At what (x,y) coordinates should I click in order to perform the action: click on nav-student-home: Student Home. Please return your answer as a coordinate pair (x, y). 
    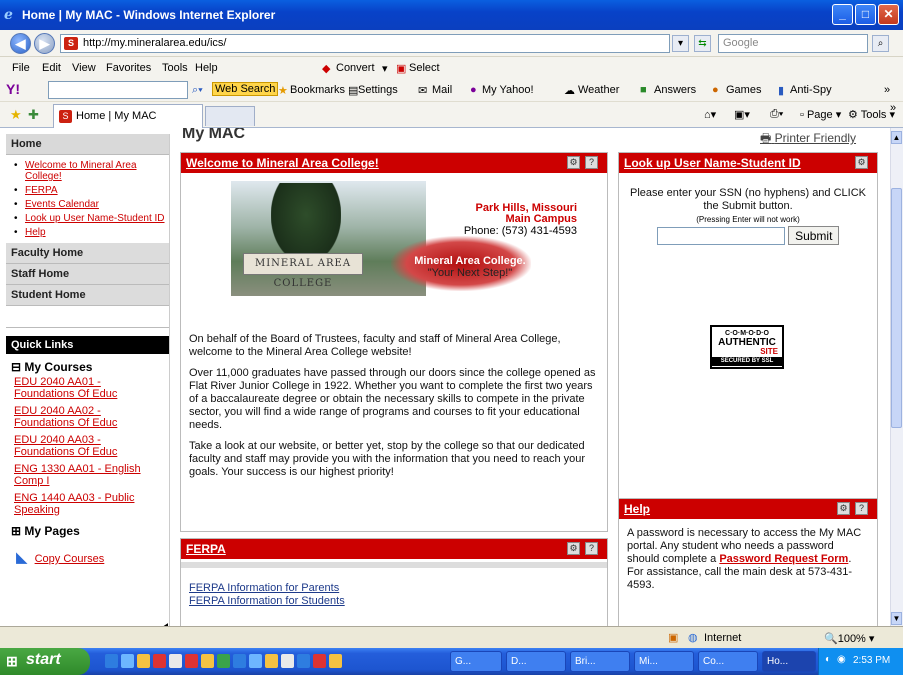
    Looking at the image, I should click on (87, 295).